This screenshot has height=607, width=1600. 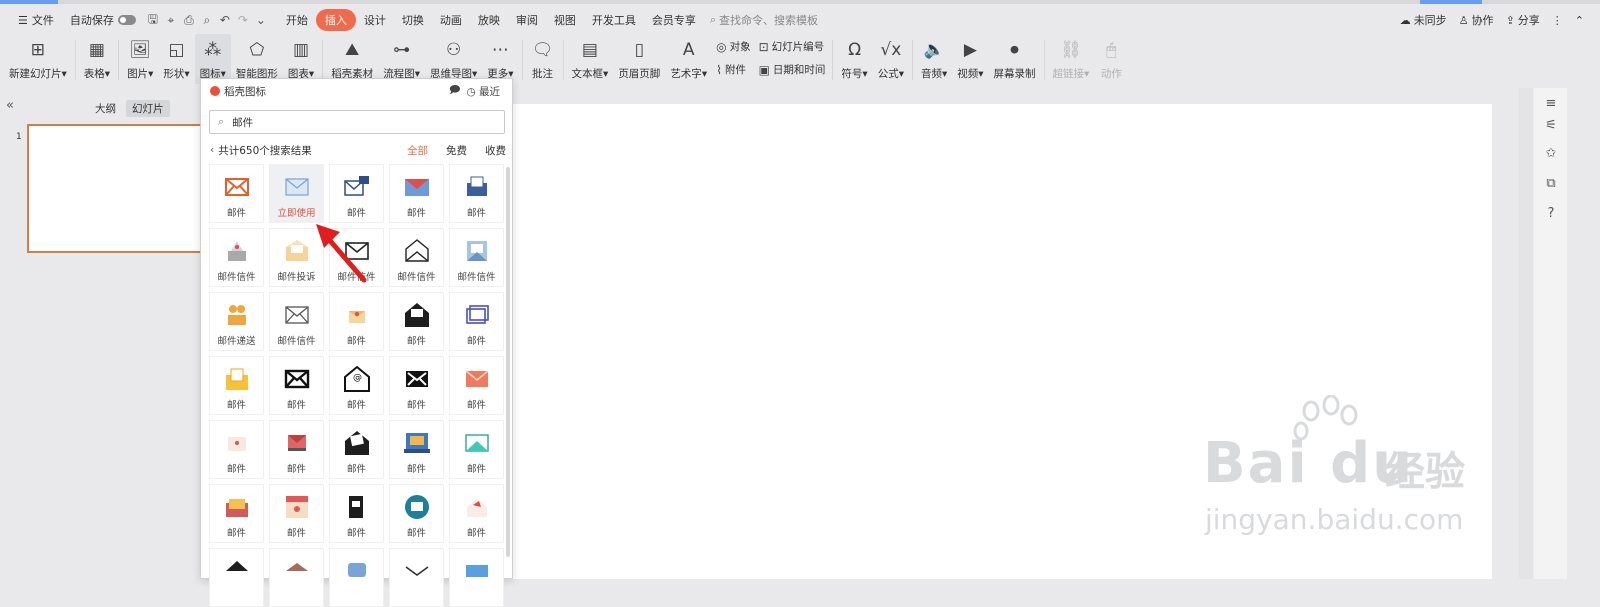 I want to click on panel-scrollbar, so click(x=508, y=362).